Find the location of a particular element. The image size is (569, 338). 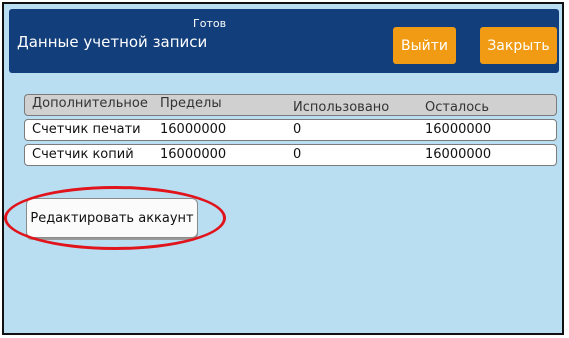

column-header: Осталось is located at coordinates (457, 107).